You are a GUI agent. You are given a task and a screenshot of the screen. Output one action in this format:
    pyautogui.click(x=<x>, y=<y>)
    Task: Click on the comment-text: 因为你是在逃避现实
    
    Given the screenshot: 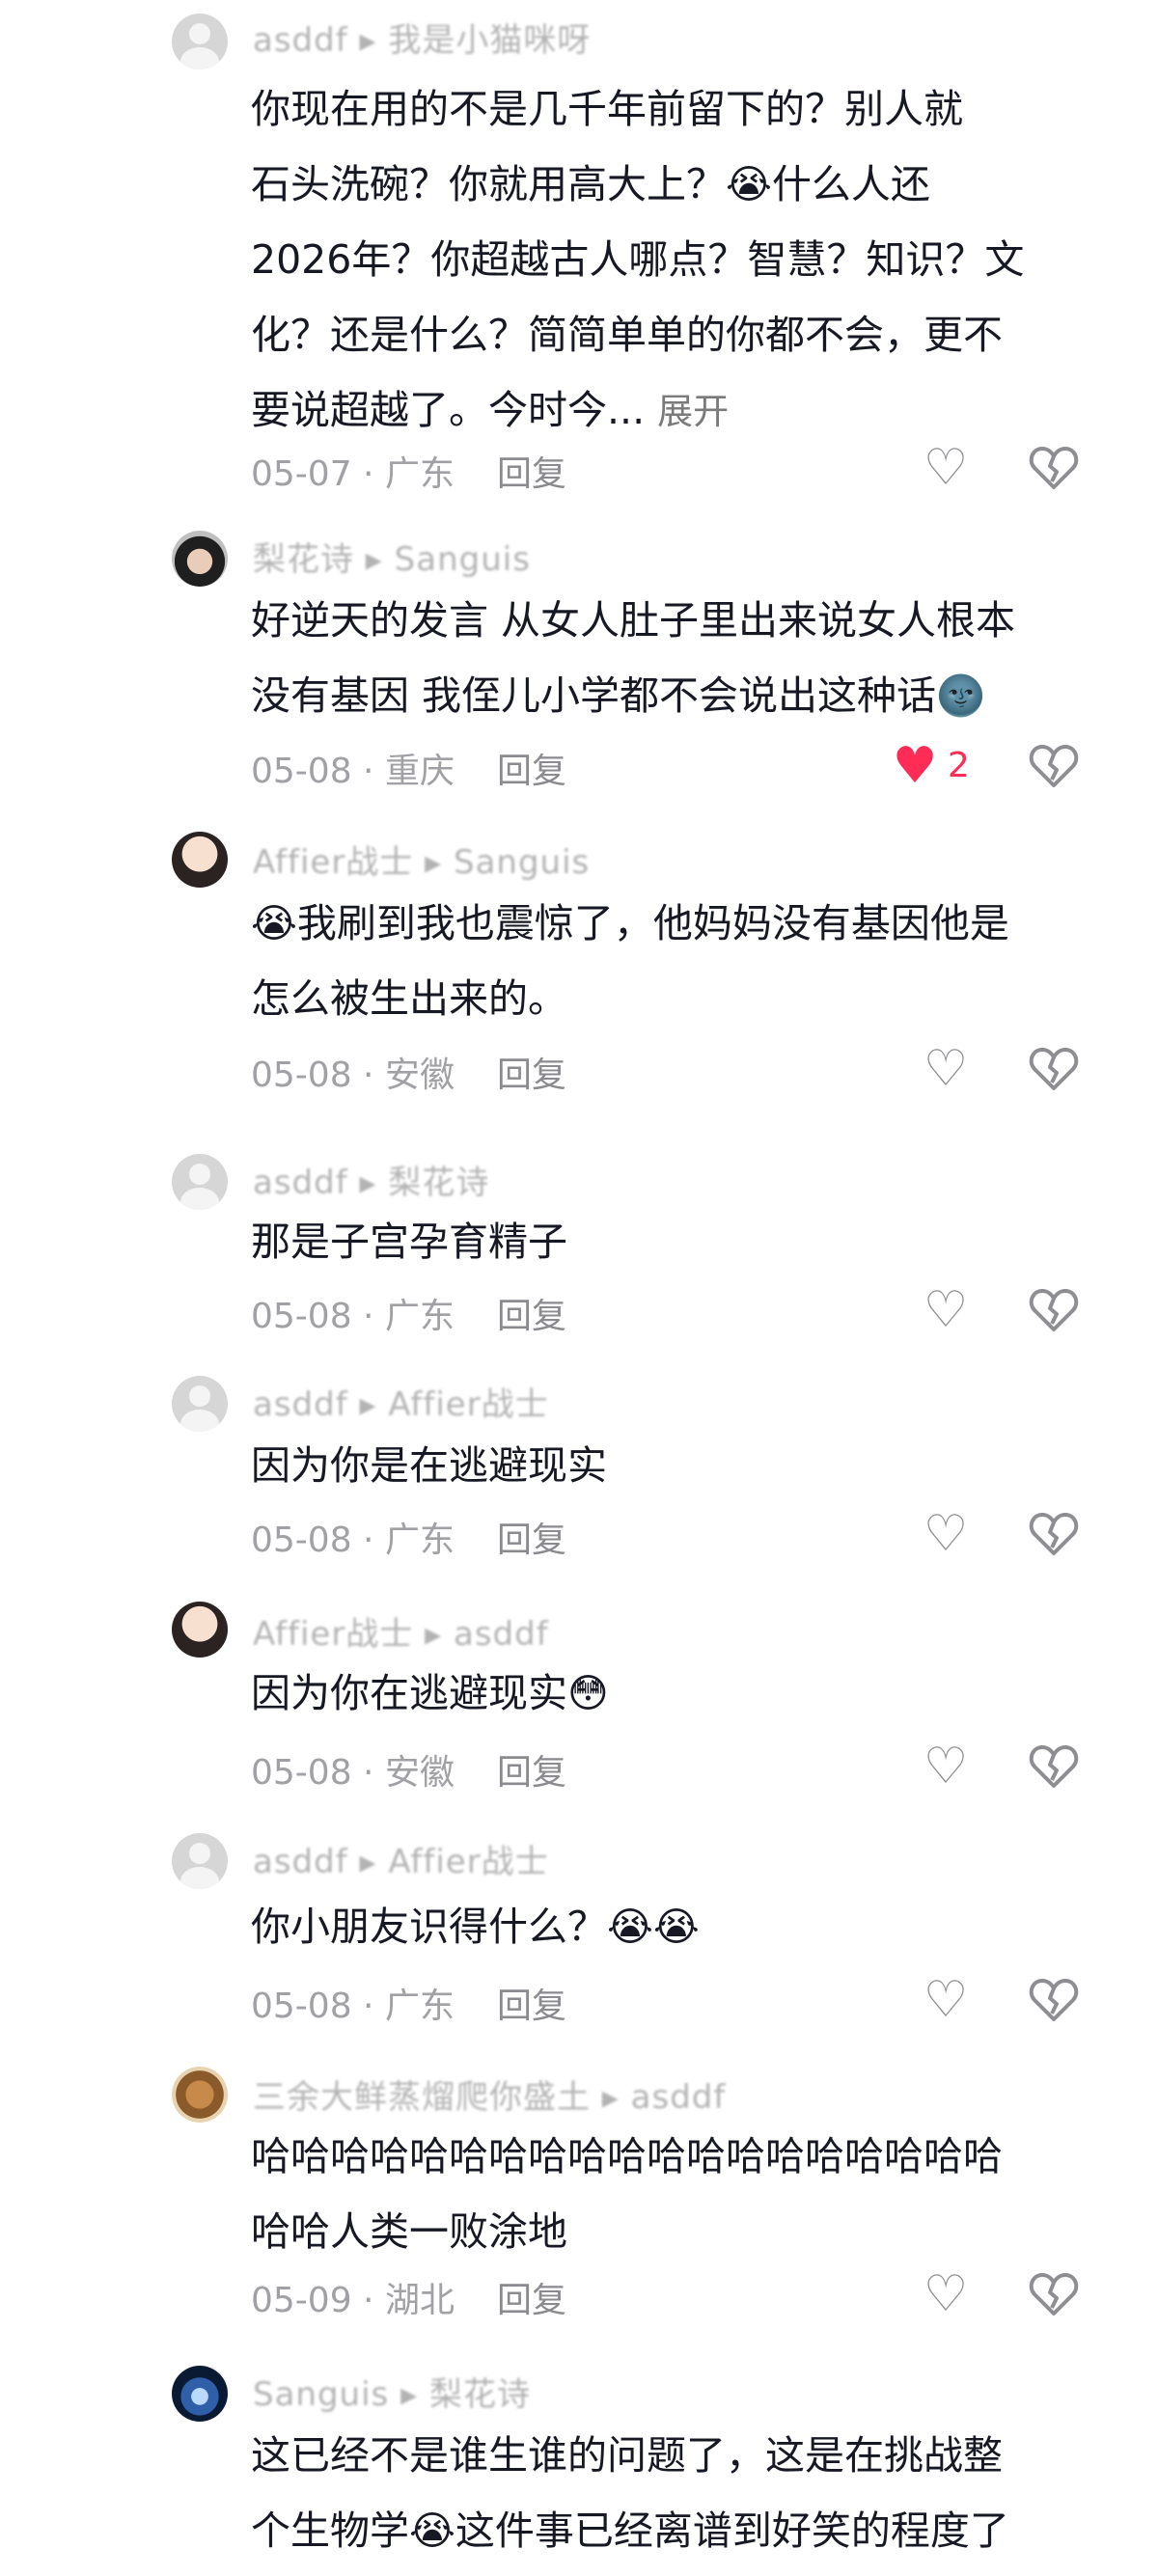 What is the action you would take?
    pyautogui.click(x=429, y=1466)
    